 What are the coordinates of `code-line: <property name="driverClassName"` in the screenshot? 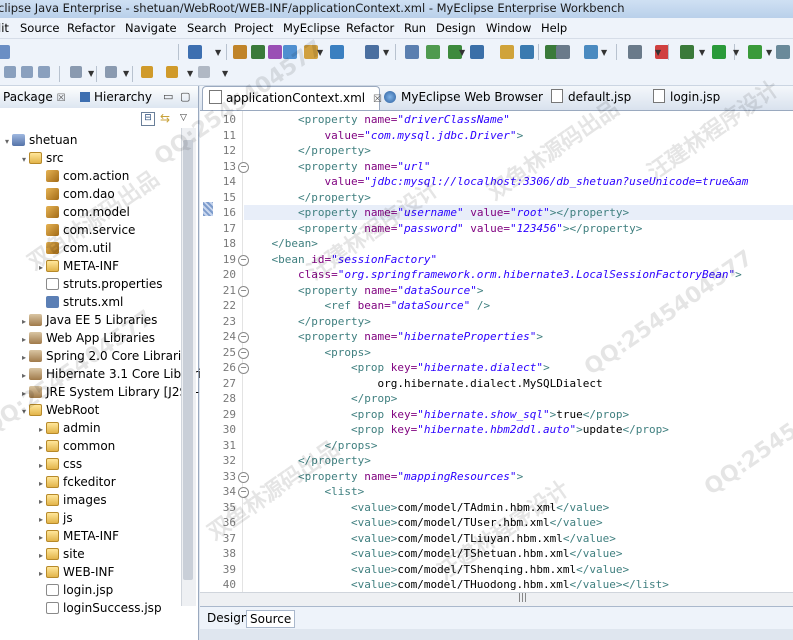 It's located at (377, 119).